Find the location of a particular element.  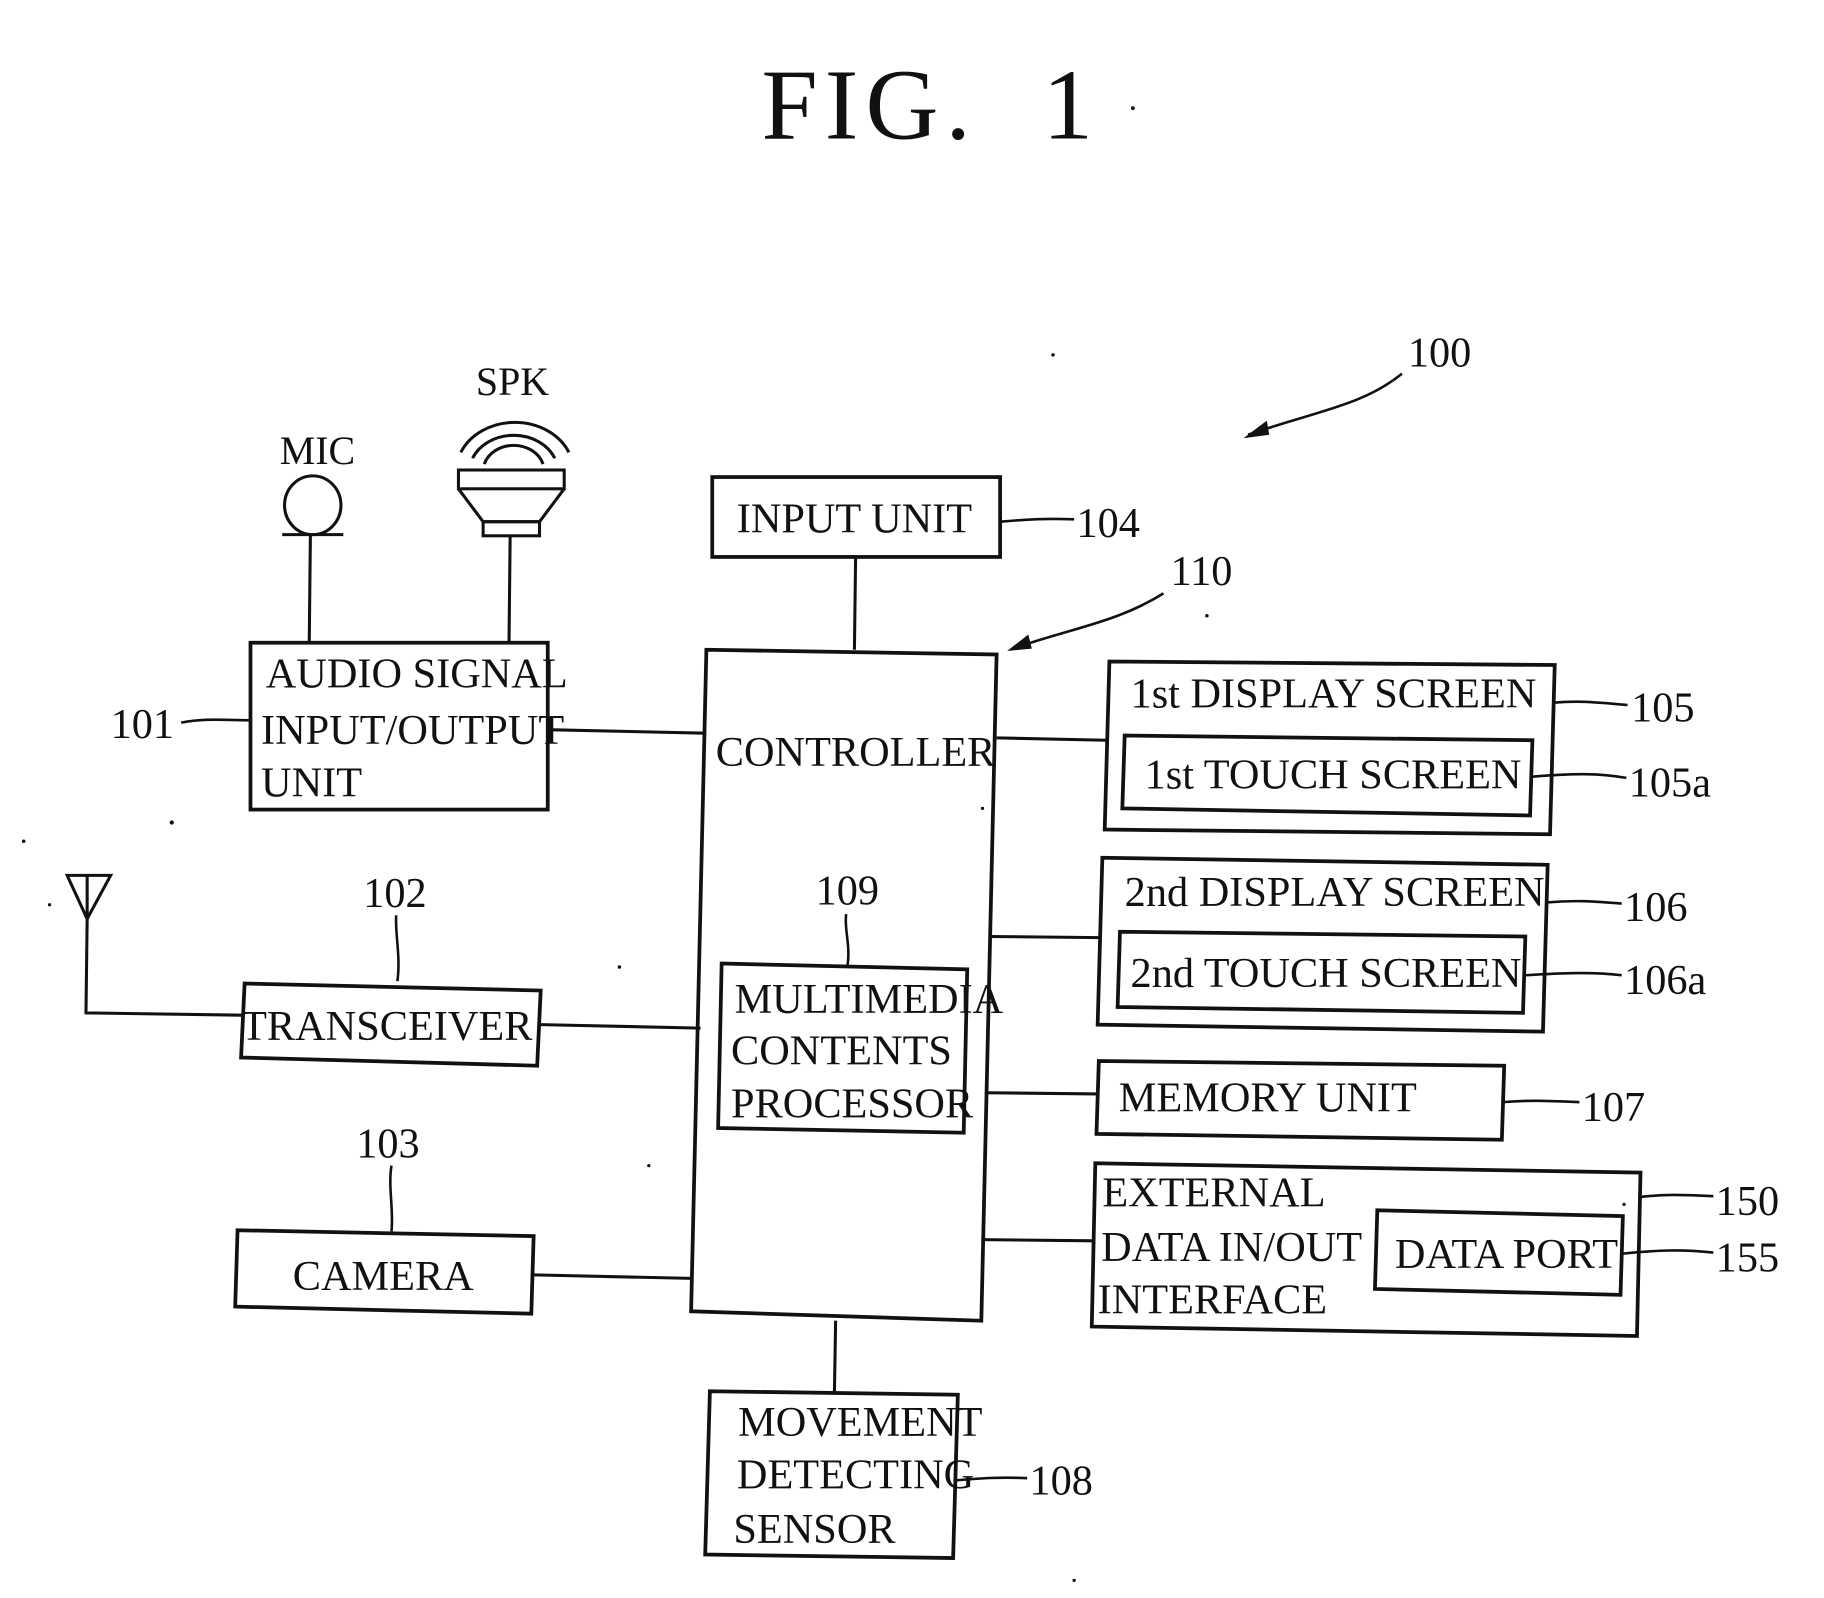

touch2-label: 2nd TOUCH SCREEN is located at coordinates (1326, 973).